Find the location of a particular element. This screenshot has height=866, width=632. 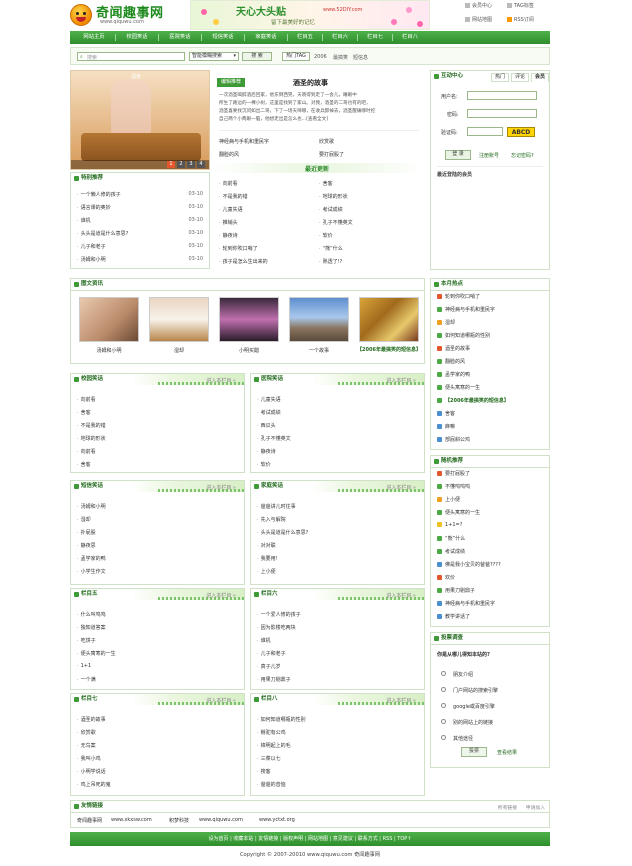

random-item: 用果刀剔鼎子 is located at coordinates (456, 590).